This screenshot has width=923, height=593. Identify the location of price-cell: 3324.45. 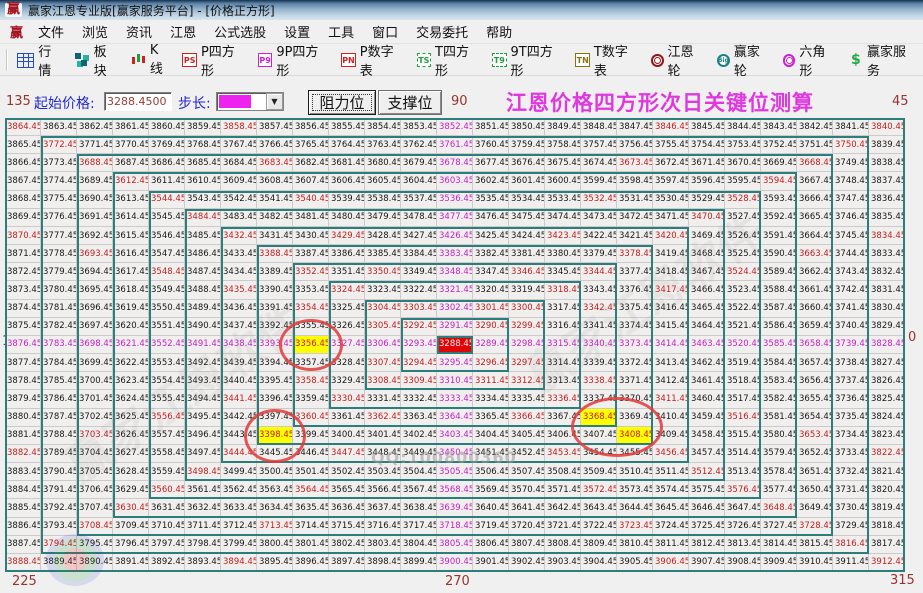
(347, 290).